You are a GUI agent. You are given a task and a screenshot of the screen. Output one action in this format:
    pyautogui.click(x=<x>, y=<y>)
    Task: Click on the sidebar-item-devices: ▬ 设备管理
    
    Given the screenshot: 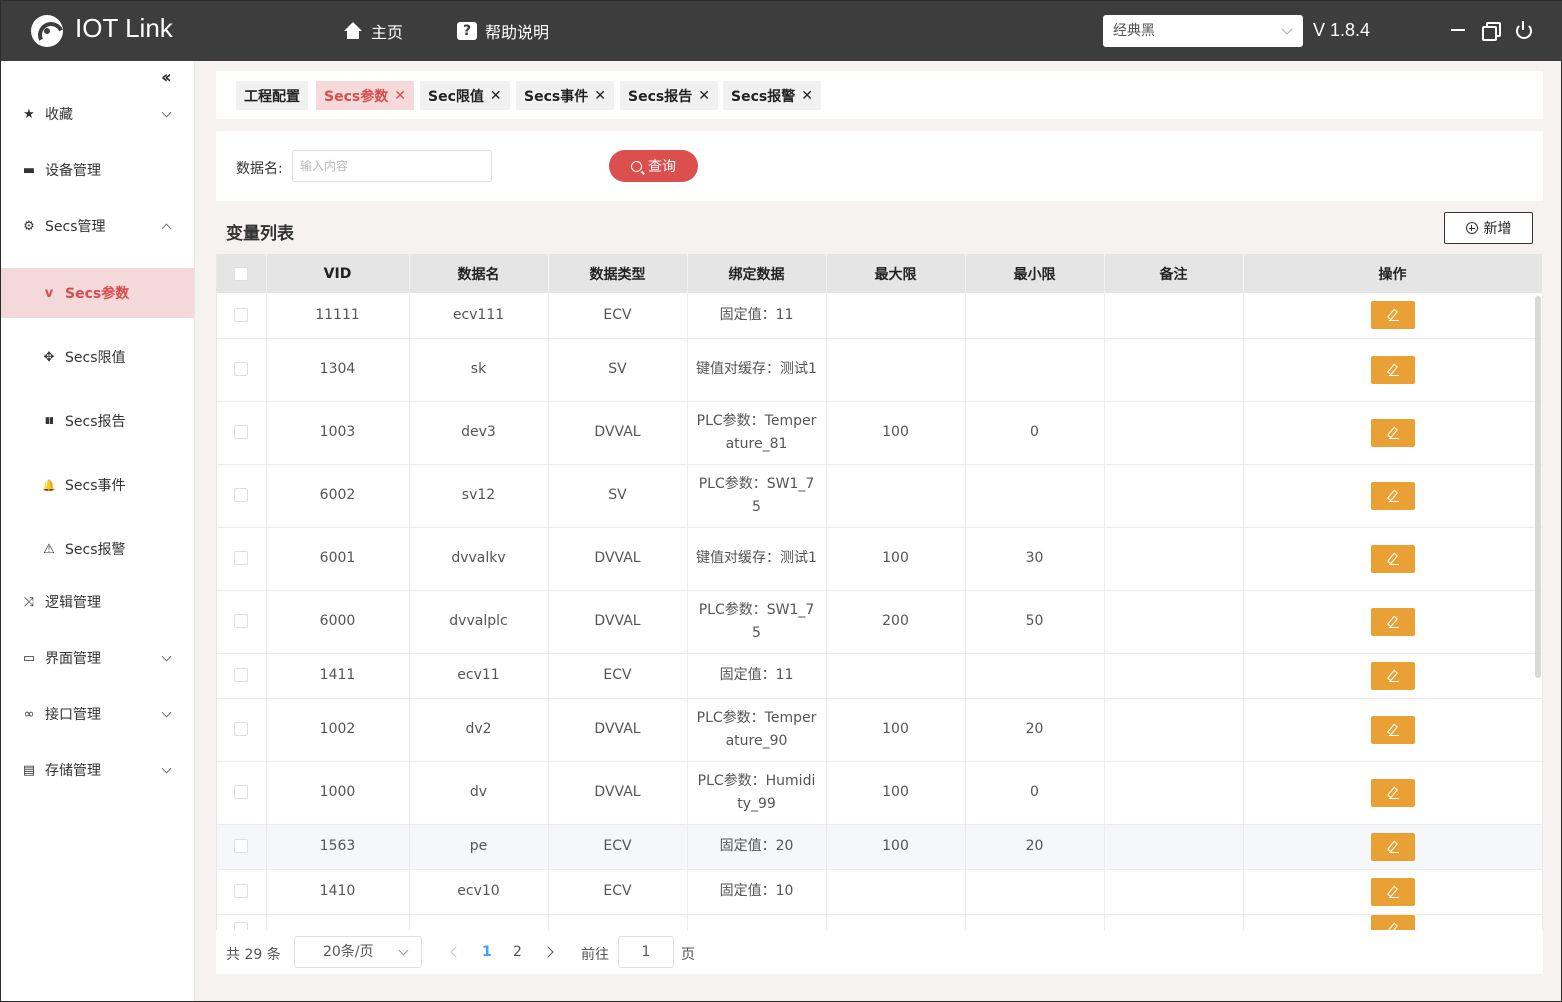 What is the action you would take?
    pyautogui.click(x=97, y=170)
    